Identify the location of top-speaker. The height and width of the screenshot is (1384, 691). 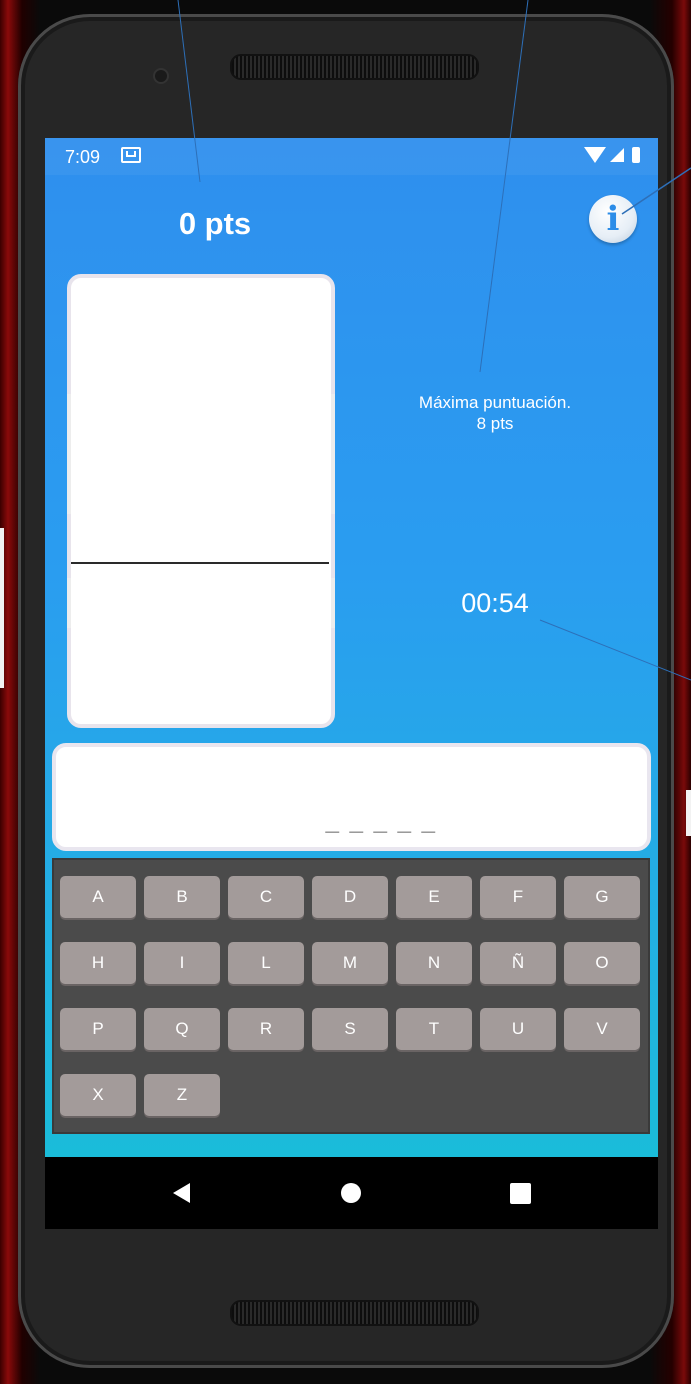
(354, 67).